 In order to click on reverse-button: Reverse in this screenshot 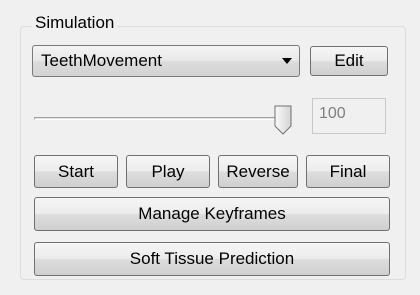, I will do `click(258, 171)`.